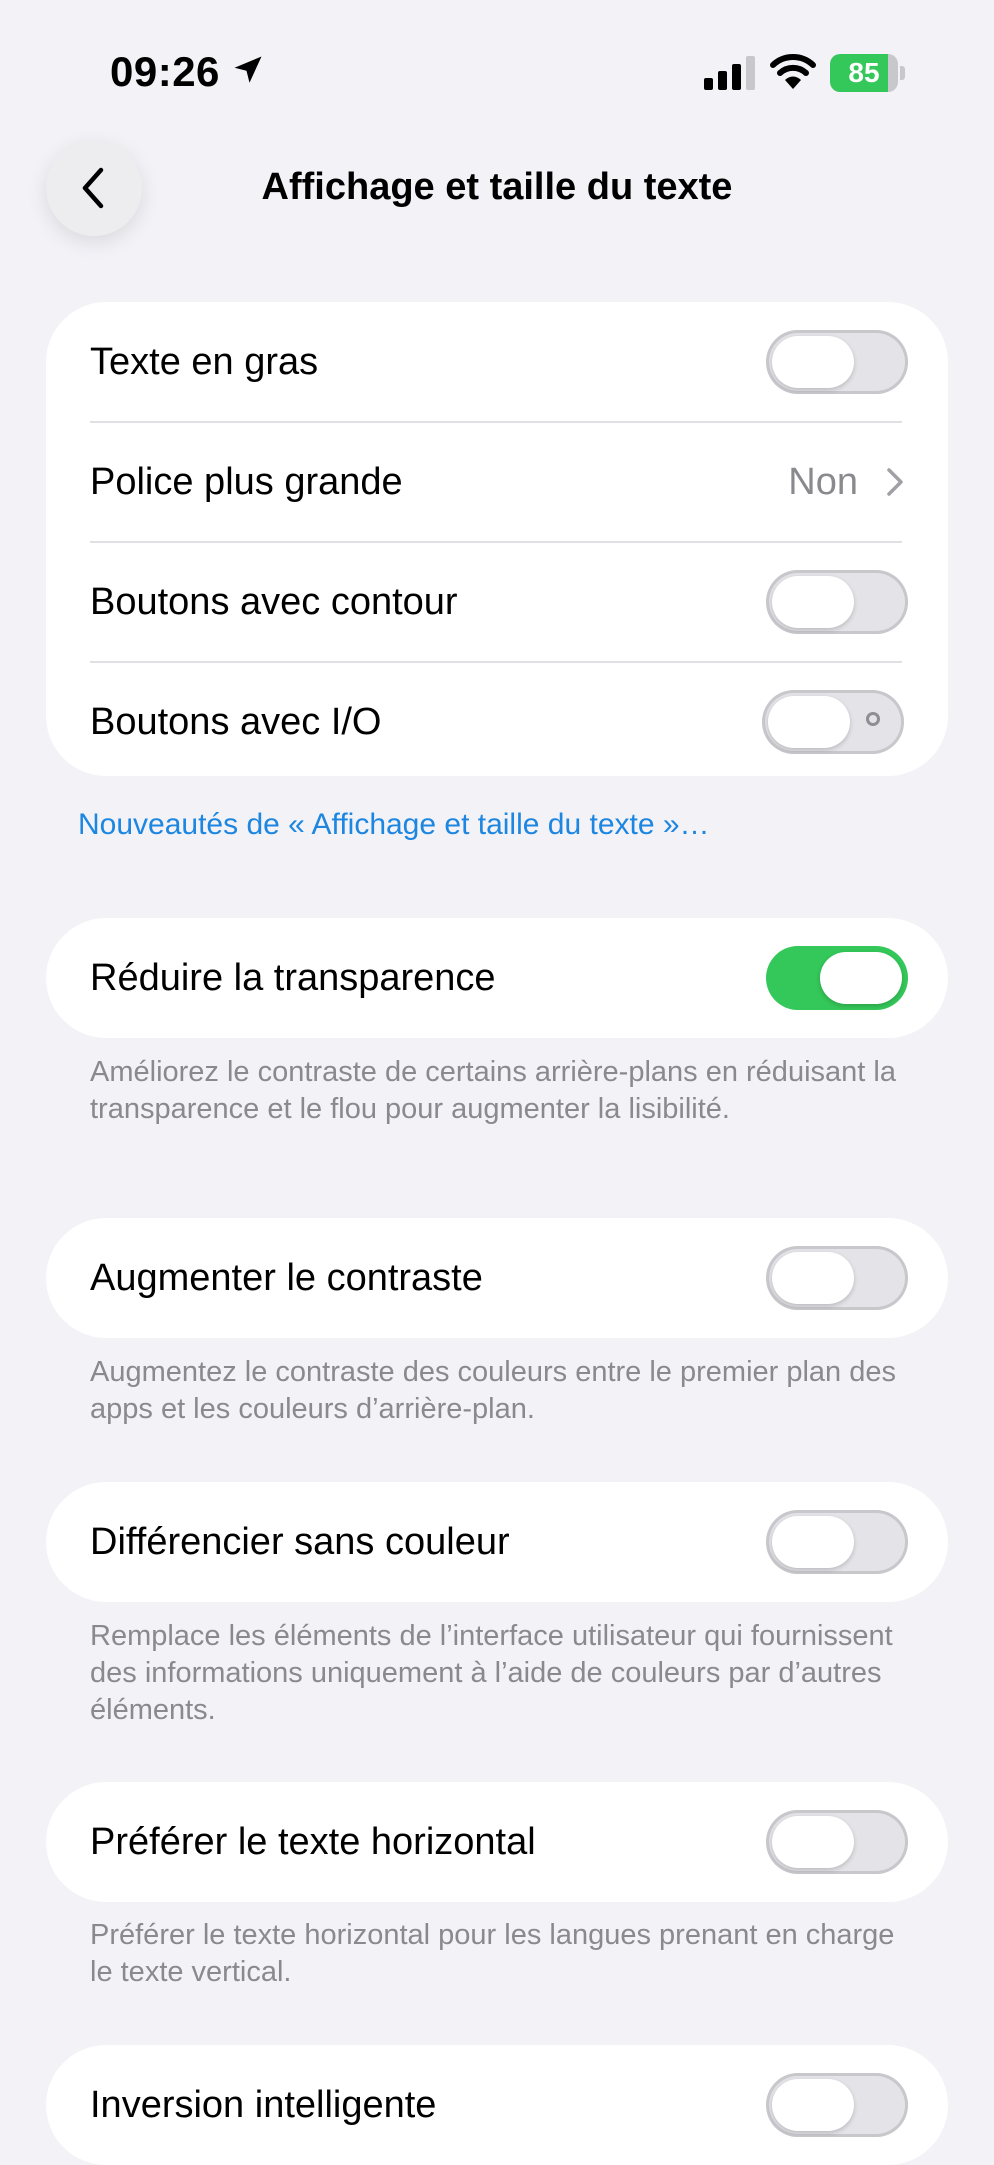  What do you see at coordinates (837, 362) in the screenshot?
I see `bold-text-toggle` at bounding box center [837, 362].